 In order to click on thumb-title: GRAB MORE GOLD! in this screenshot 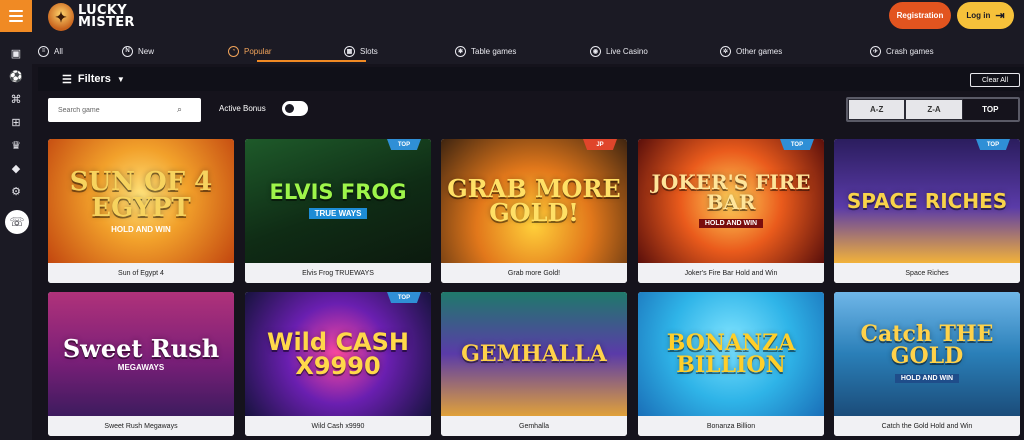, I will do `click(534, 200)`.